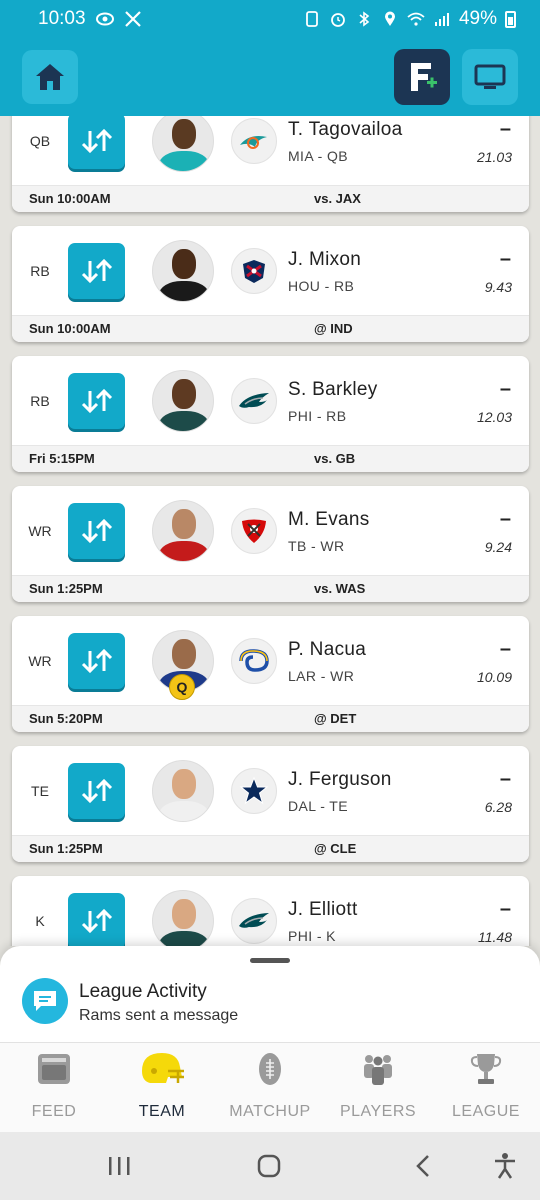  I want to click on bluetooth-icon, so click(364, 19).